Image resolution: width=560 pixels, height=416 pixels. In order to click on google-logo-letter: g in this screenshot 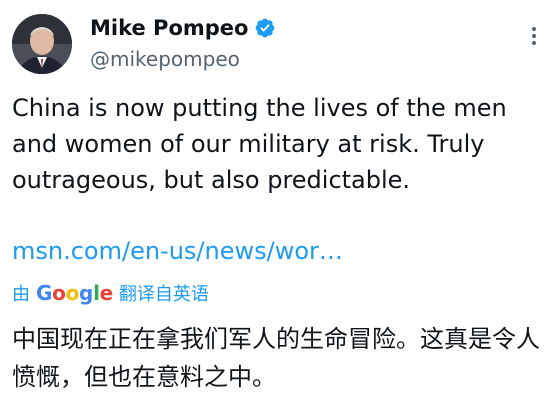, I will do `click(86, 293)`.